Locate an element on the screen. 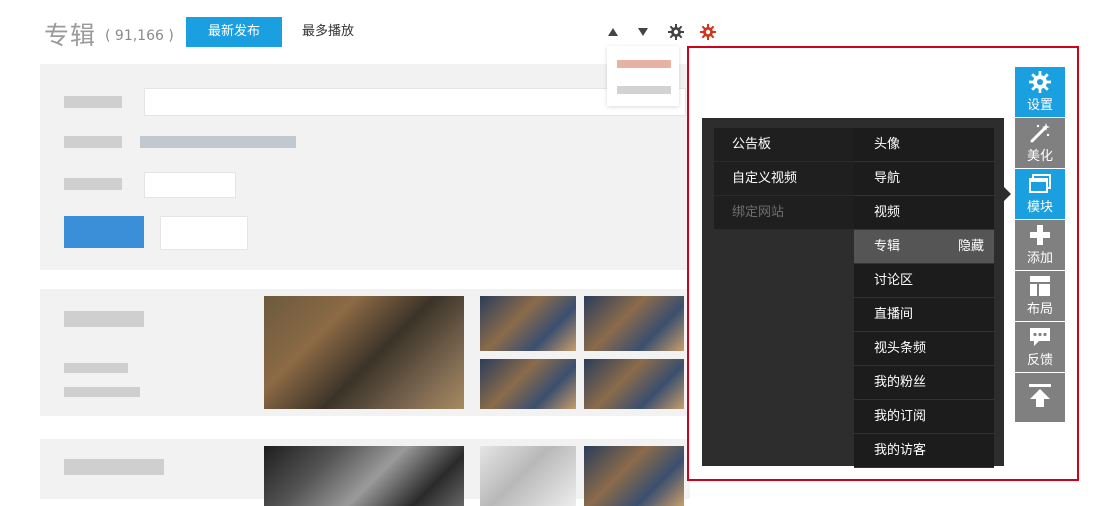 The width and height of the screenshot is (1096, 506). menu-item-custom-video: 自定义视频 is located at coordinates (784, 179).